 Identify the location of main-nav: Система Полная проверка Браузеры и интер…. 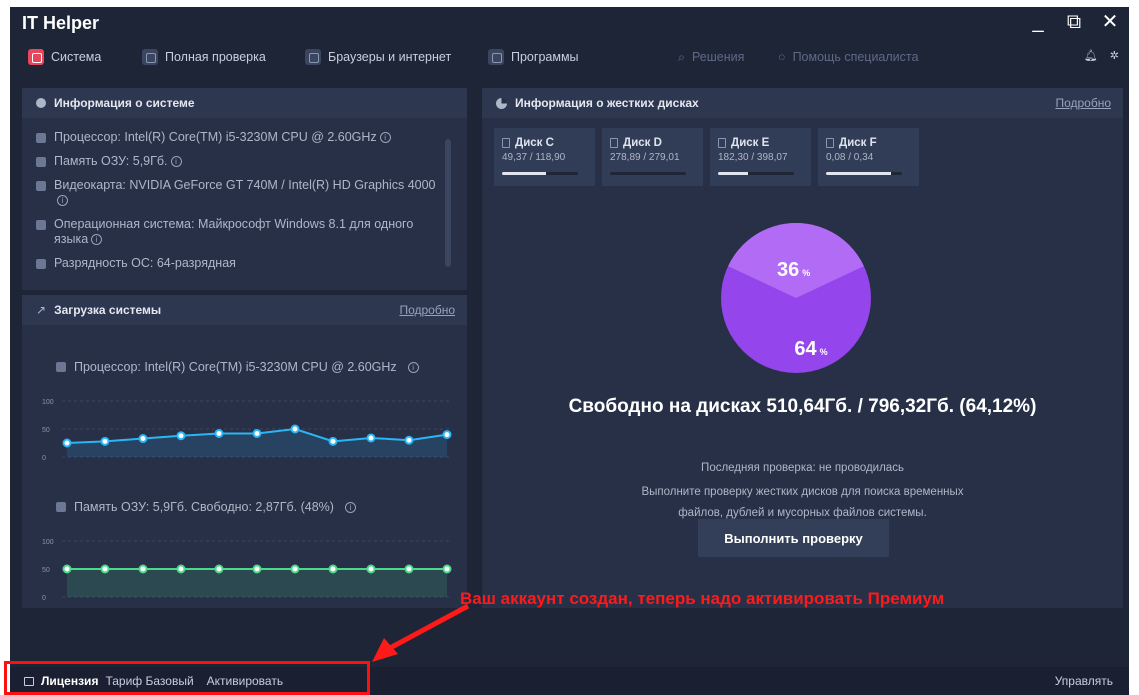
(569, 57).